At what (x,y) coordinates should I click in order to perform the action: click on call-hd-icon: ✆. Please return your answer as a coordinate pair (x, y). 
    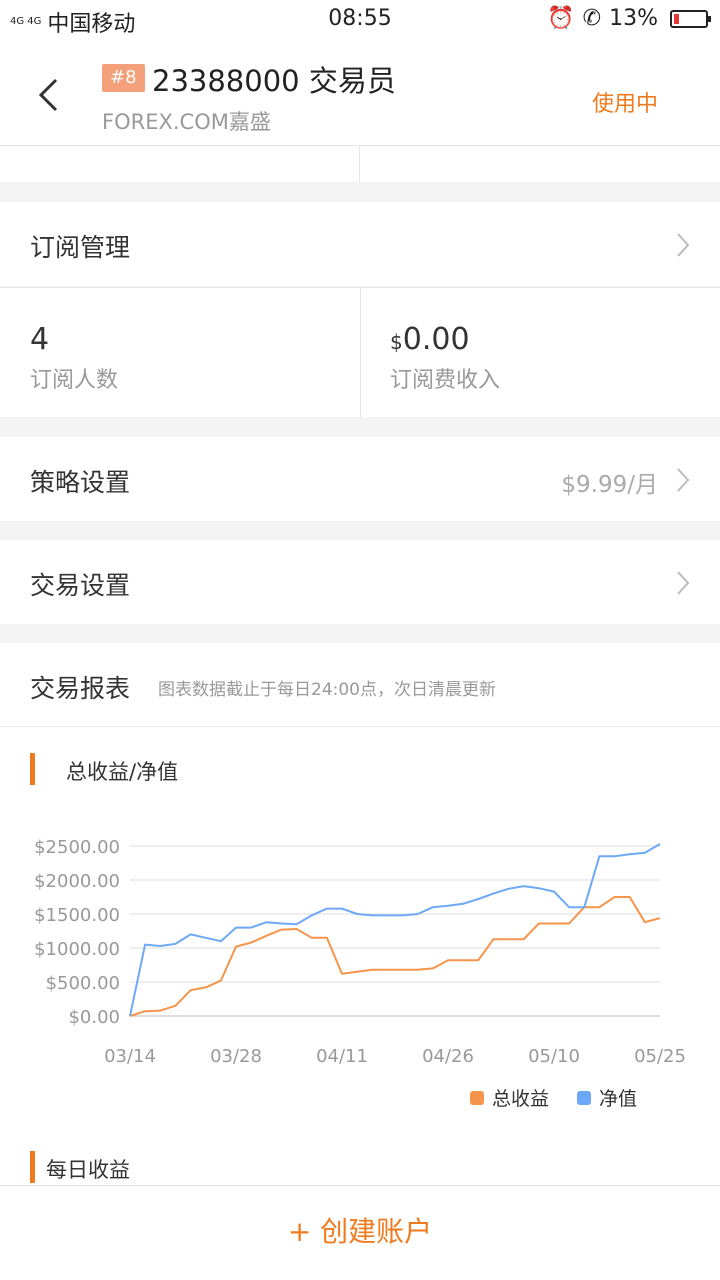
    Looking at the image, I should click on (592, 18).